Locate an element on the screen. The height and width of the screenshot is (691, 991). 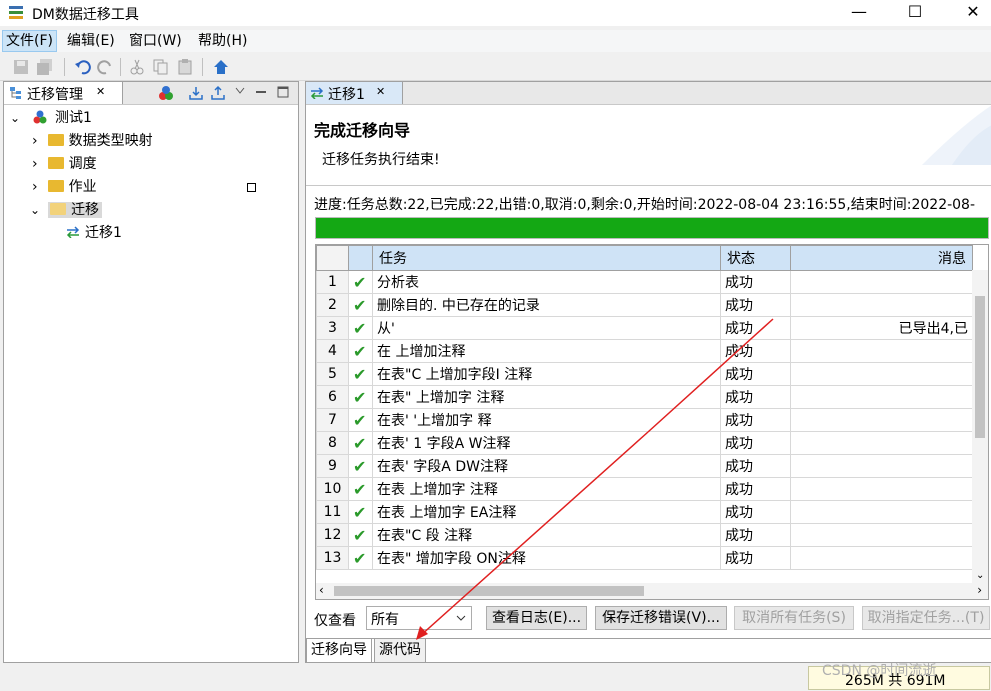
table-row: 12 ✔ 在表"C 段 注释 成功 is located at coordinates (644, 535).